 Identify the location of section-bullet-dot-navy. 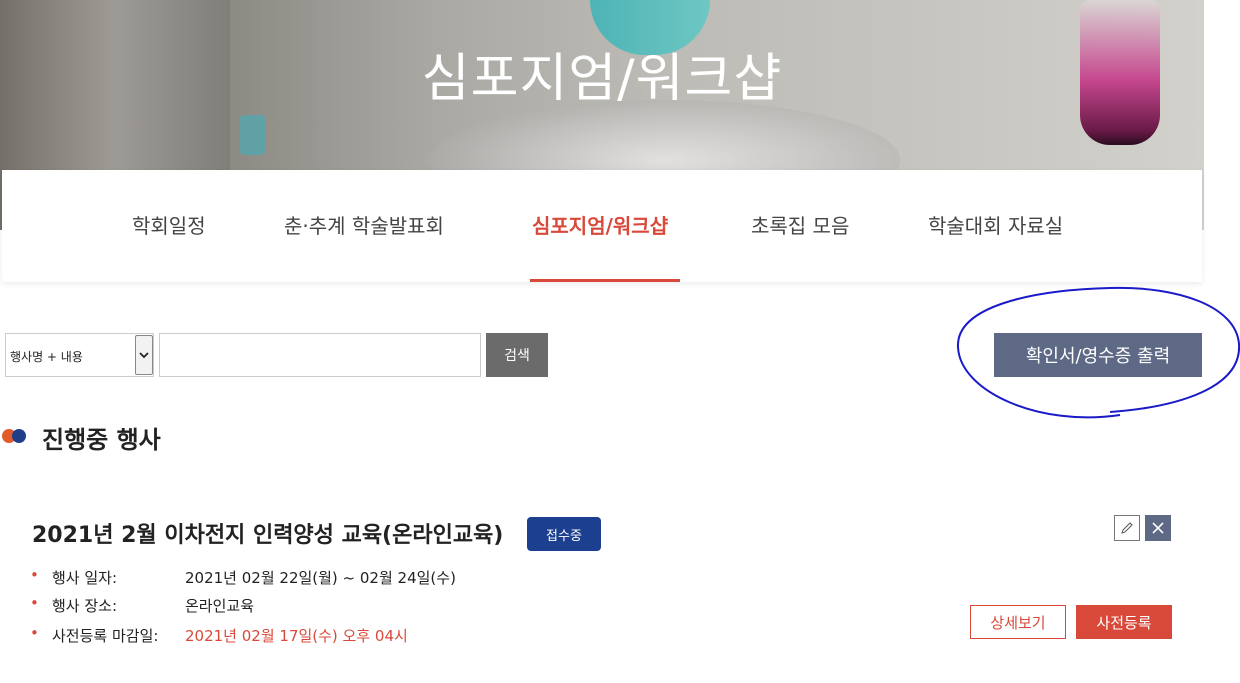
(19, 436).